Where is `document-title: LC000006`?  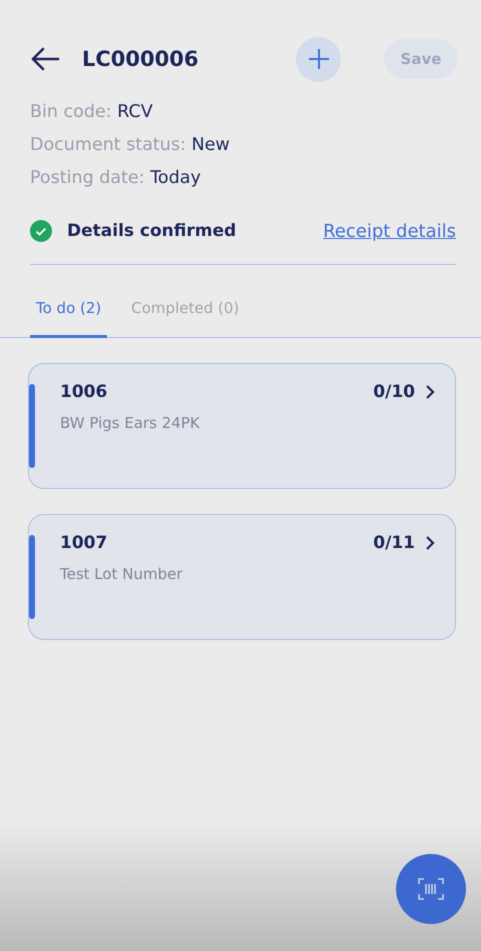 document-title: LC000006 is located at coordinates (141, 59).